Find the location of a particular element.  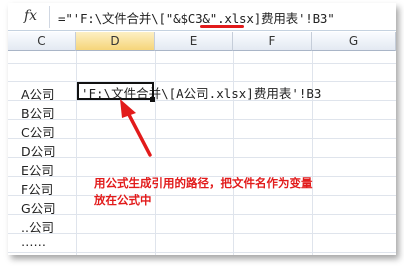

insert-function-button: fx is located at coordinates (31, 17).